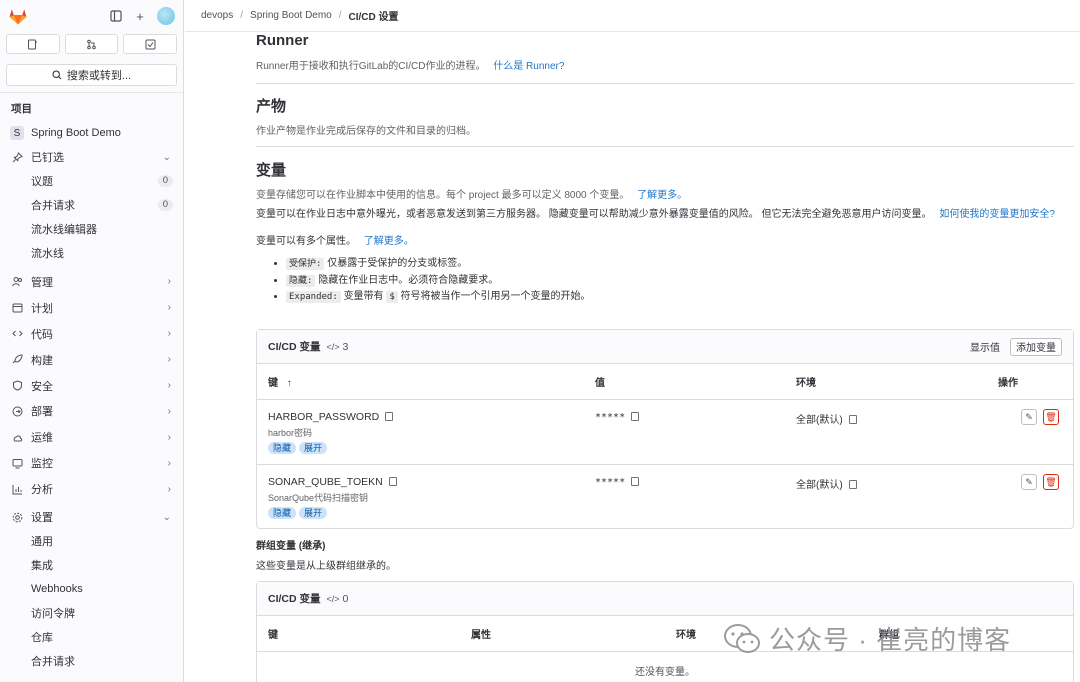 The width and height of the screenshot is (1080, 682). I want to click on sidebar-item-repository: 仓库, so click(91, 637).